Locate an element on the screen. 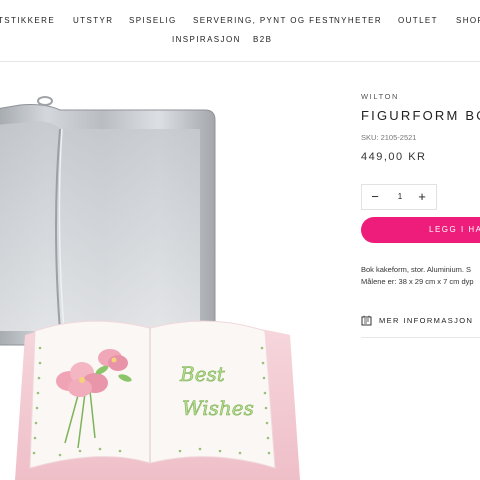  quantity-value: 1 is located at coordinates (400, 197).